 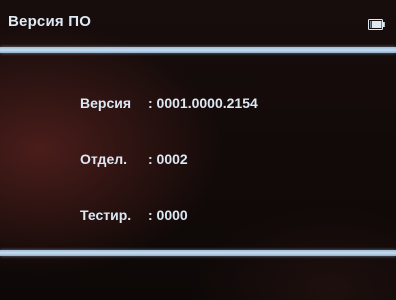 What do you see at coordinates (106, 103) in the screenshot?
I see `version-label: Версия` at bounding box center [106, 103].